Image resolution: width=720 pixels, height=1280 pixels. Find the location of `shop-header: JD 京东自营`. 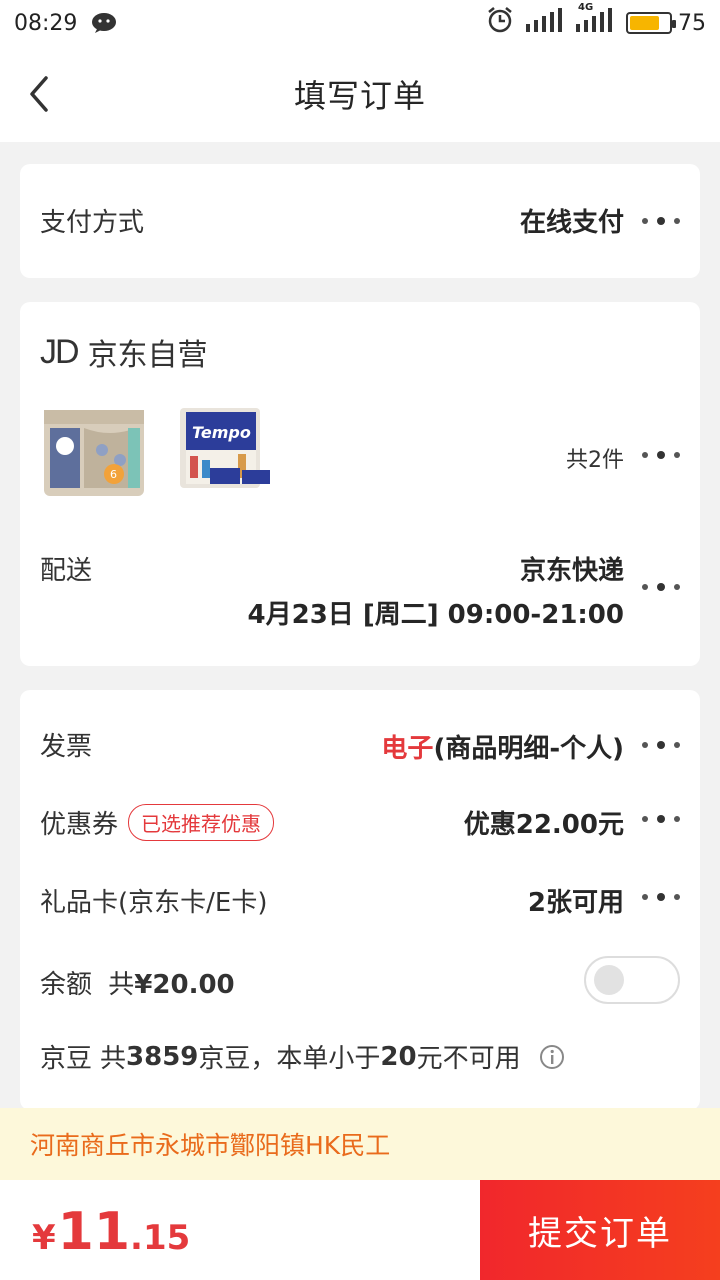

shop-header: JD 京东自营 is located at coordinates (124, 352).